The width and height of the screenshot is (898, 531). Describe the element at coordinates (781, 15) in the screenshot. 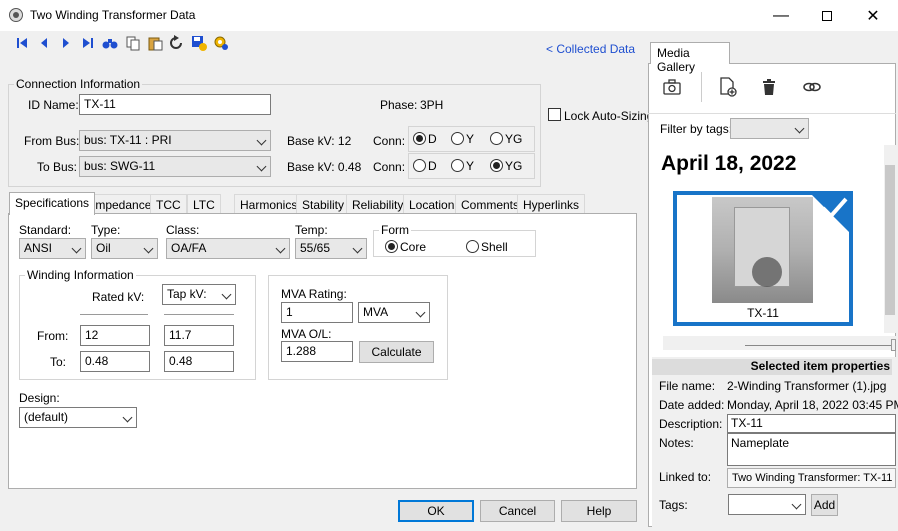

I see `minimize-icon: —` at that location.